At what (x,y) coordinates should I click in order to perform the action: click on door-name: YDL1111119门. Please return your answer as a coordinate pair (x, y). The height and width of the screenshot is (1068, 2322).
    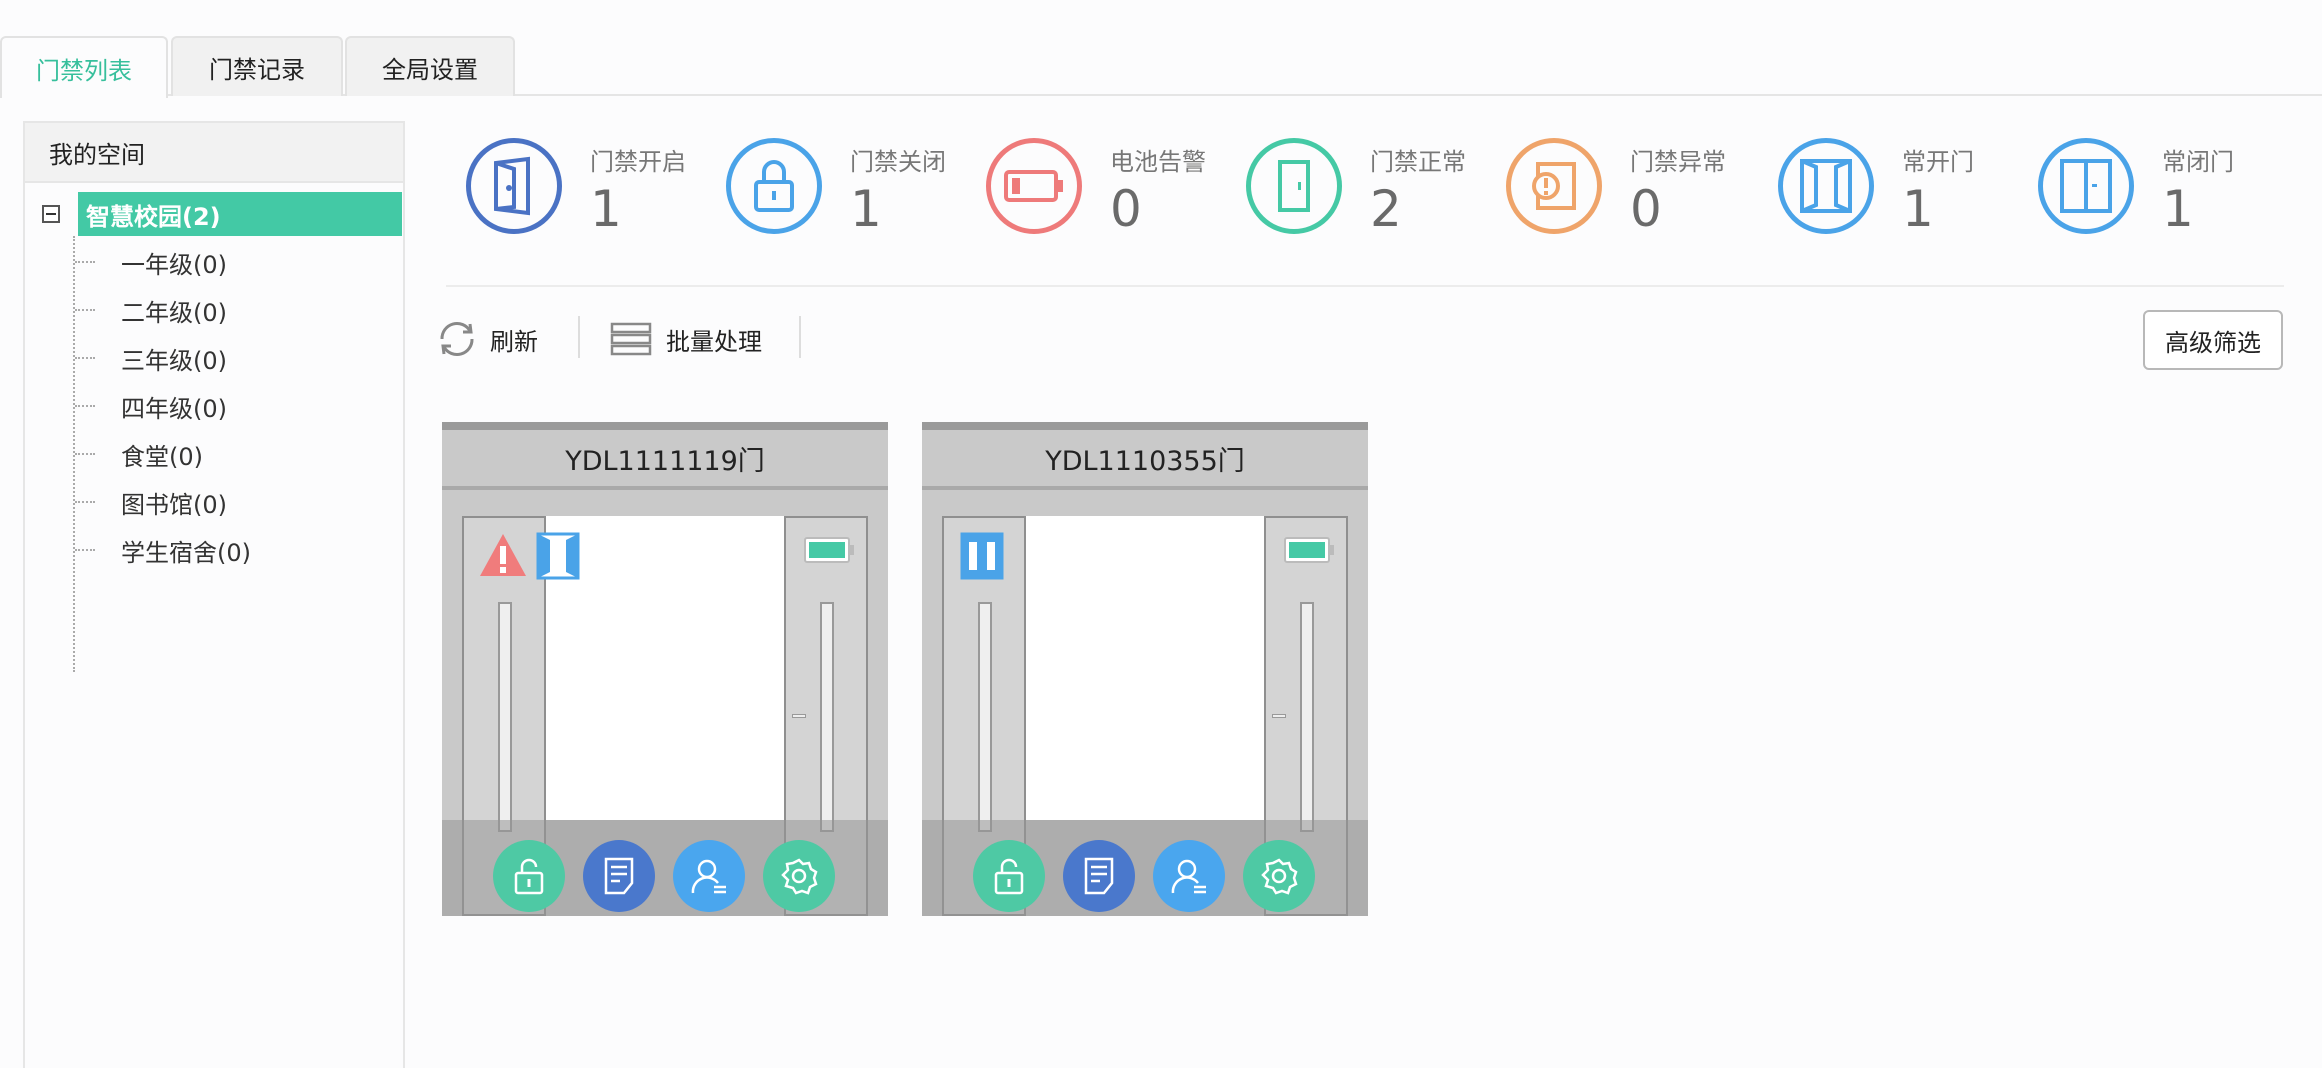
    Looking at the image, I should click on (665, 460).